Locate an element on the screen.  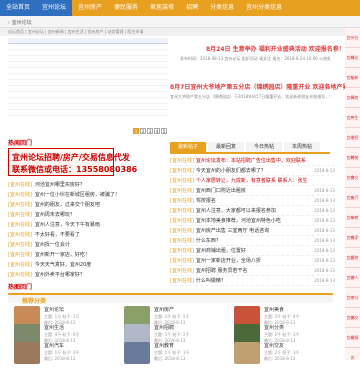
list-item: [宜州在线] 不太好看，不要看了 is located at coordinates (88, 235).